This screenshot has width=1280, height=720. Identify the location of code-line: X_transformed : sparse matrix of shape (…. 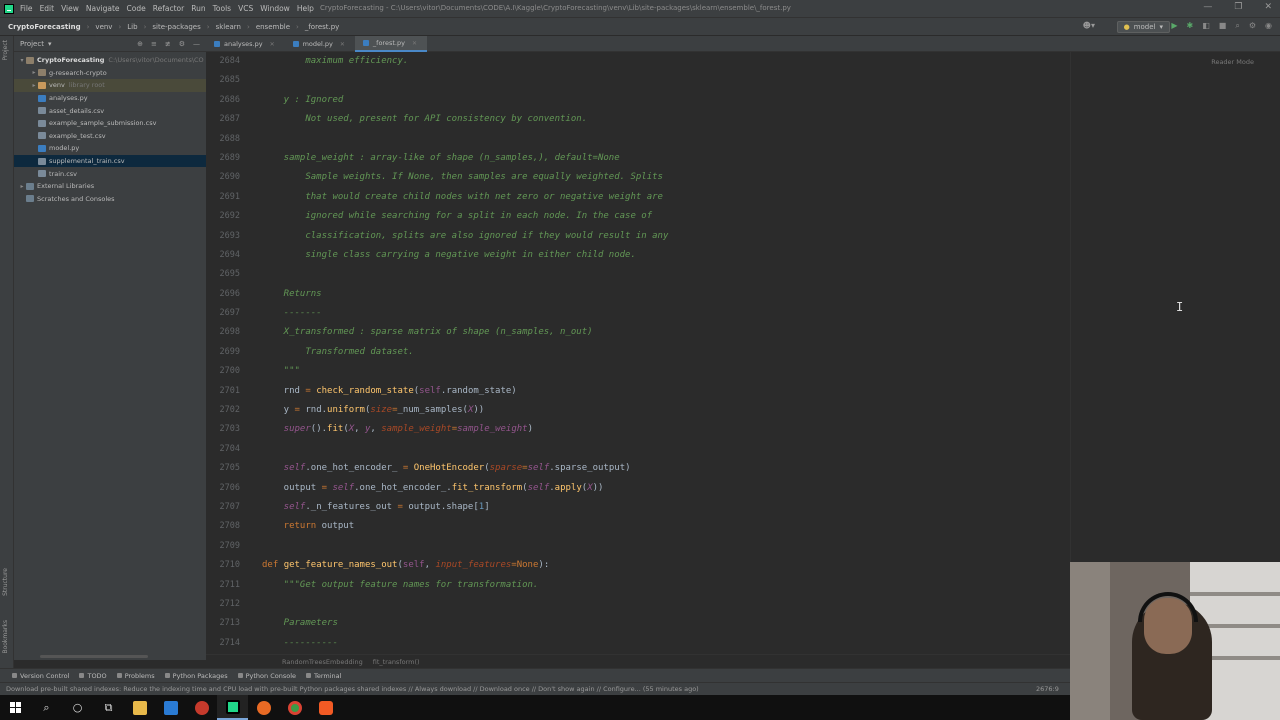
(666, 332).